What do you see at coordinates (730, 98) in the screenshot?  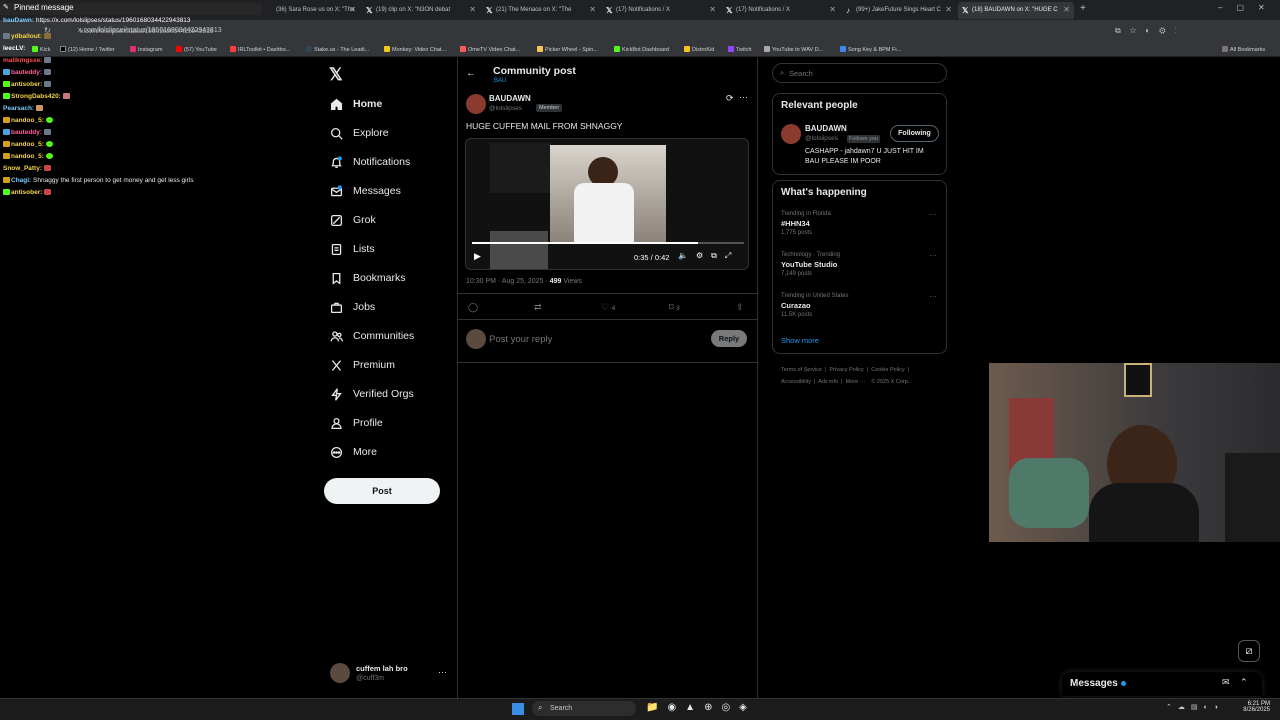 I see `grok-explain-icon: ⟳` at bounding box center [730, 98].